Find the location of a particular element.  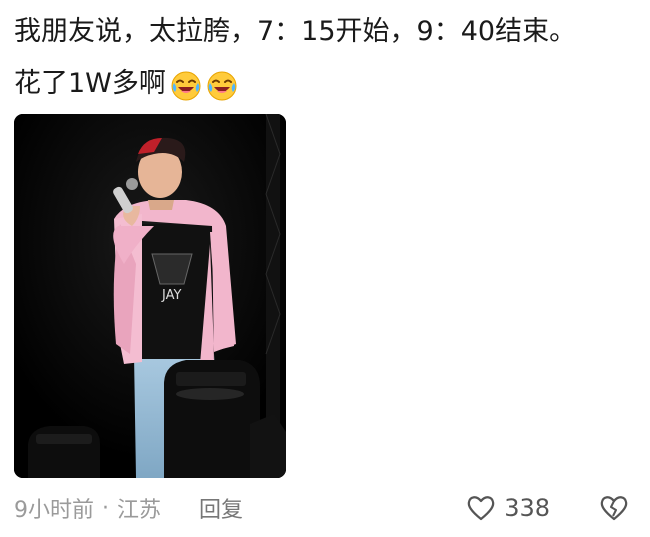

heart-icon is located at coordinates (481, 508).